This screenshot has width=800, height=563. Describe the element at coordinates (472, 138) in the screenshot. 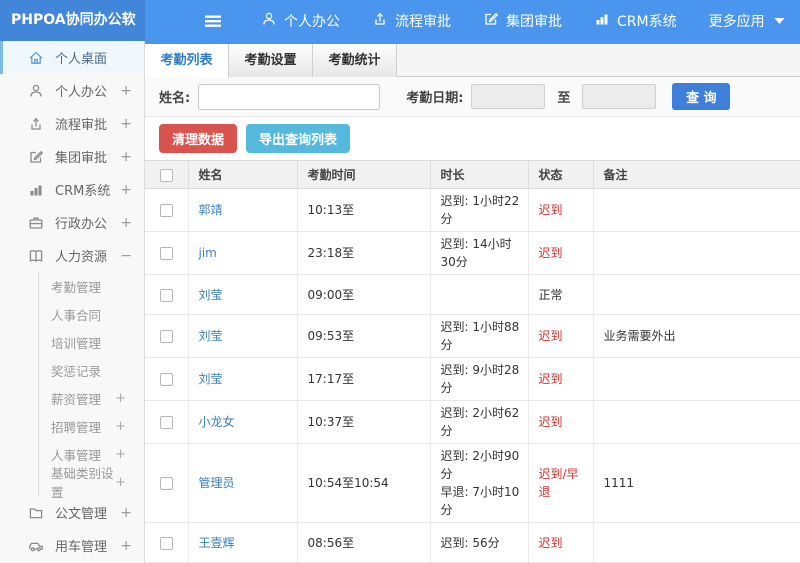

I see `action-bar: 清理数据 导出查询列表` at that location.